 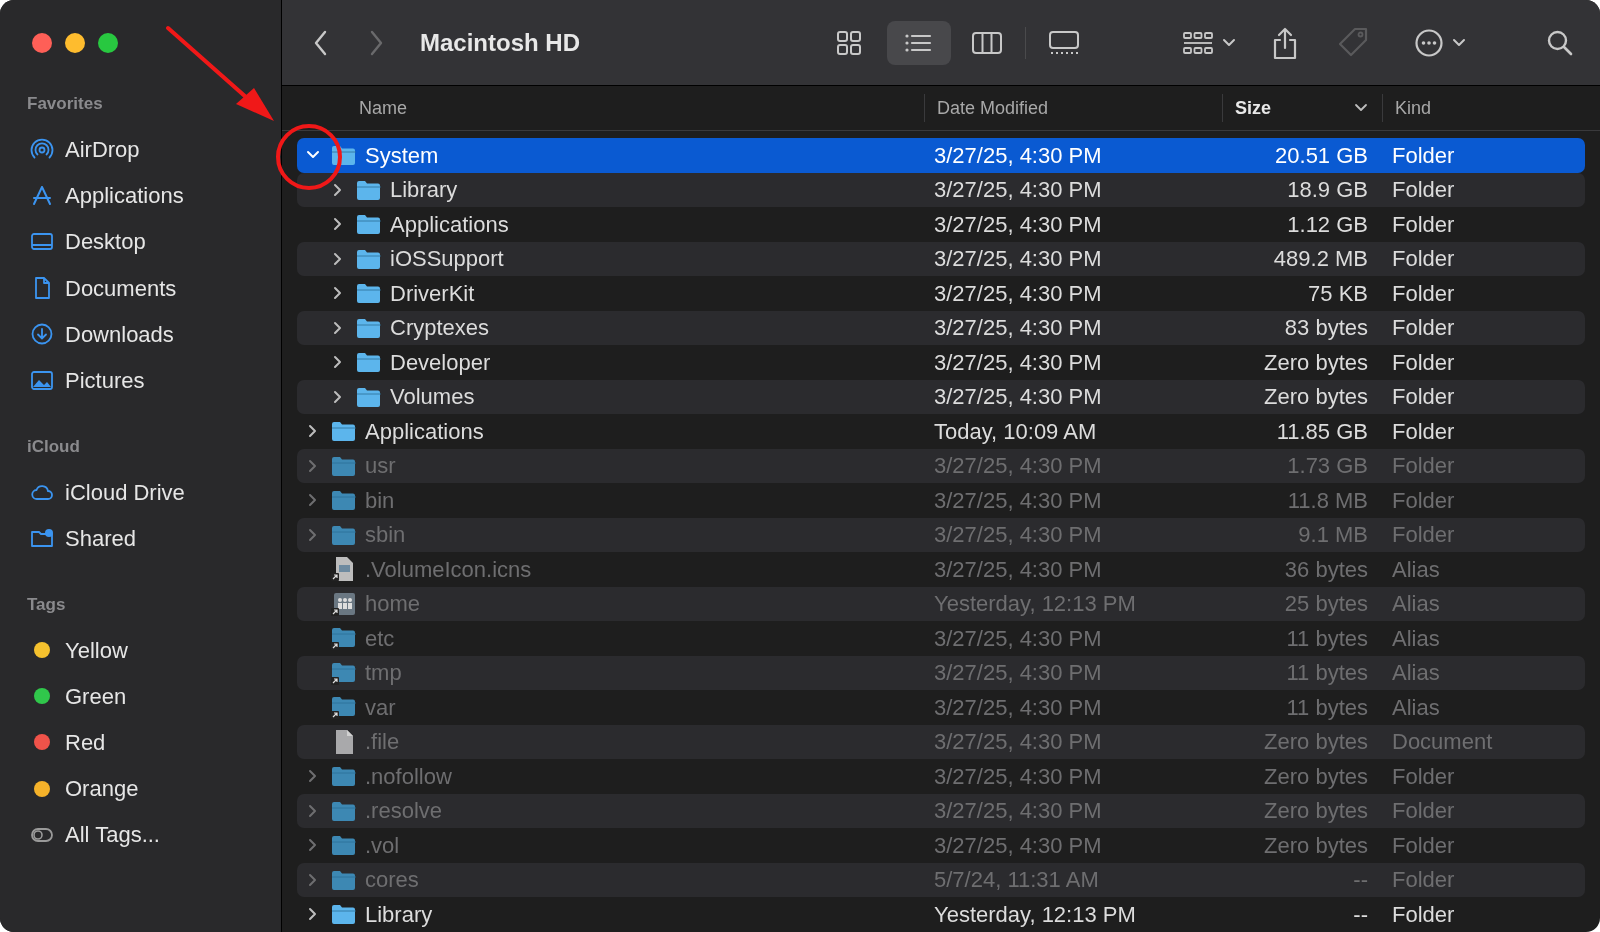 What do you see at coordinates (140, 195) in the screenshot?
I see `sidebar-item: Applications` at bounding box center [140, 195].